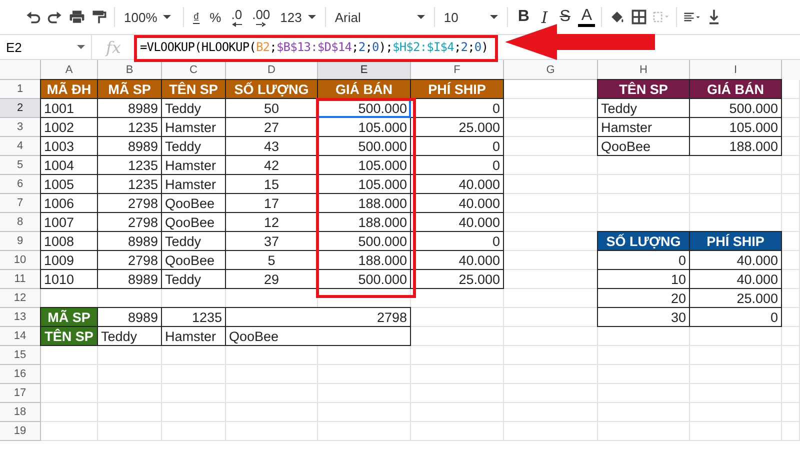 This screenshot has width=800, height=450. I want to click on row-header: 18, so click(20, 412).